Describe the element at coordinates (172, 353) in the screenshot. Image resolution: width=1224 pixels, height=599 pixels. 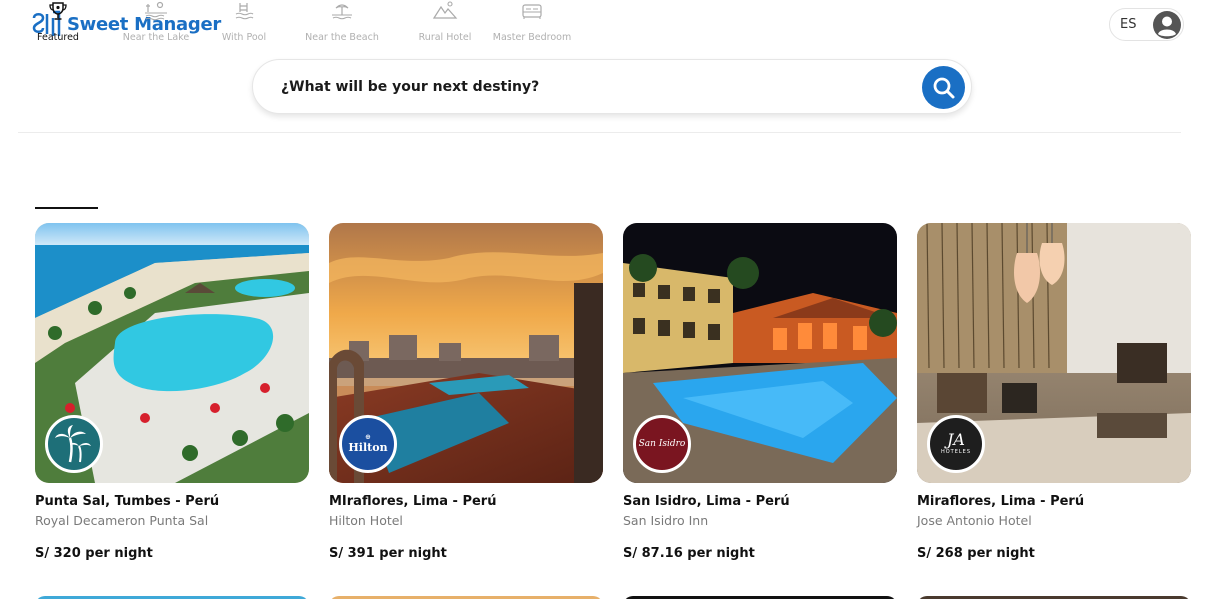
I see `listing-photo` at that location.